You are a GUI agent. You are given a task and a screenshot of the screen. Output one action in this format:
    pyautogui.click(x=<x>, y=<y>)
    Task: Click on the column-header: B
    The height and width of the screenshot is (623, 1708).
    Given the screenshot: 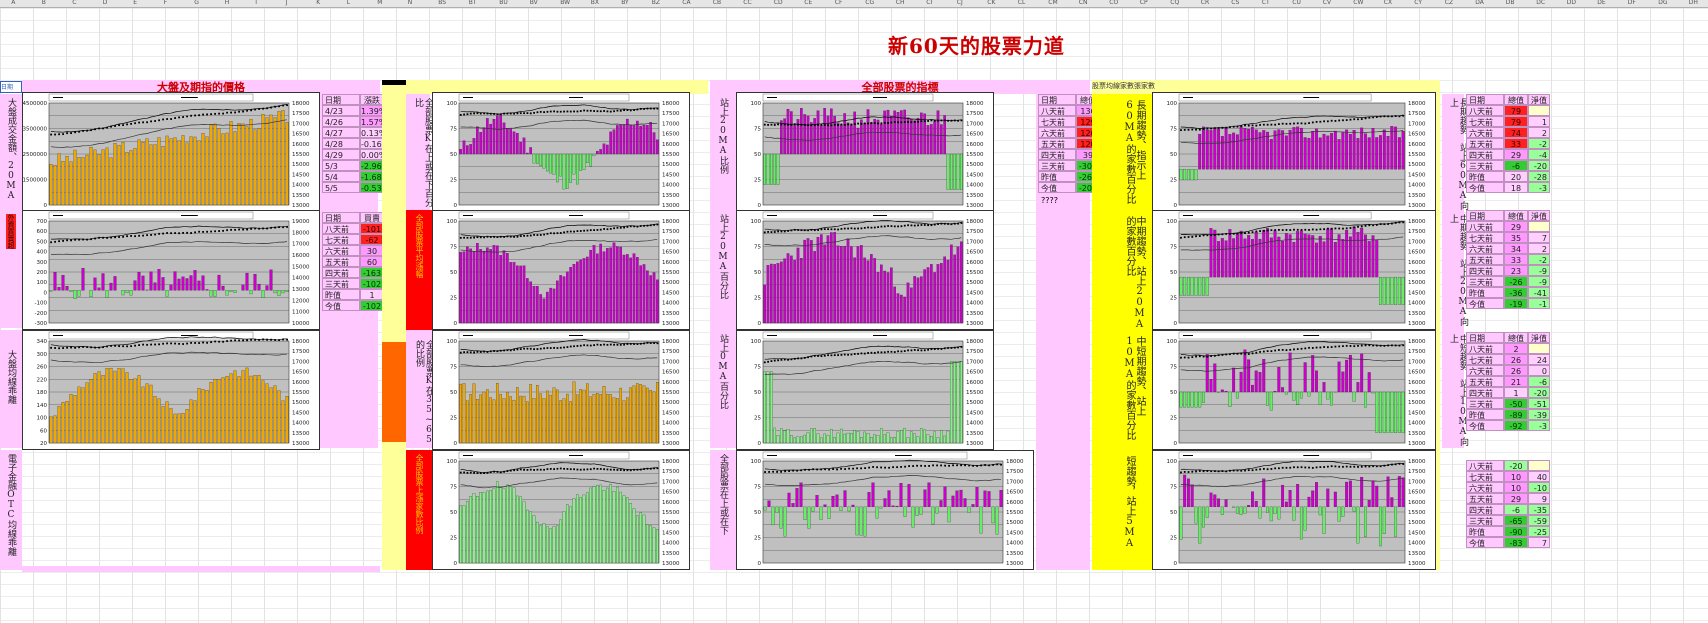 What is the action you would take?
    pyautogui.click(x=44, y=3)
    